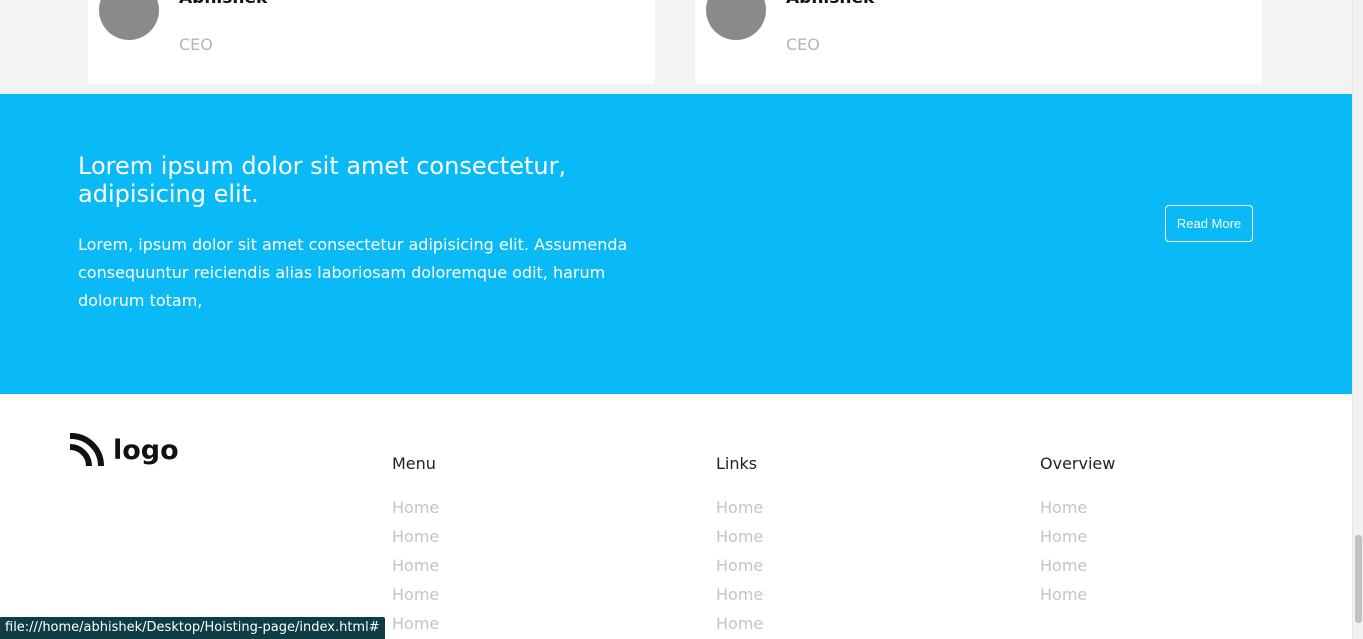 The height and width of the screenshot is (639, 1363). I want to click on vertical-scrollbar, so click(1357, 319).